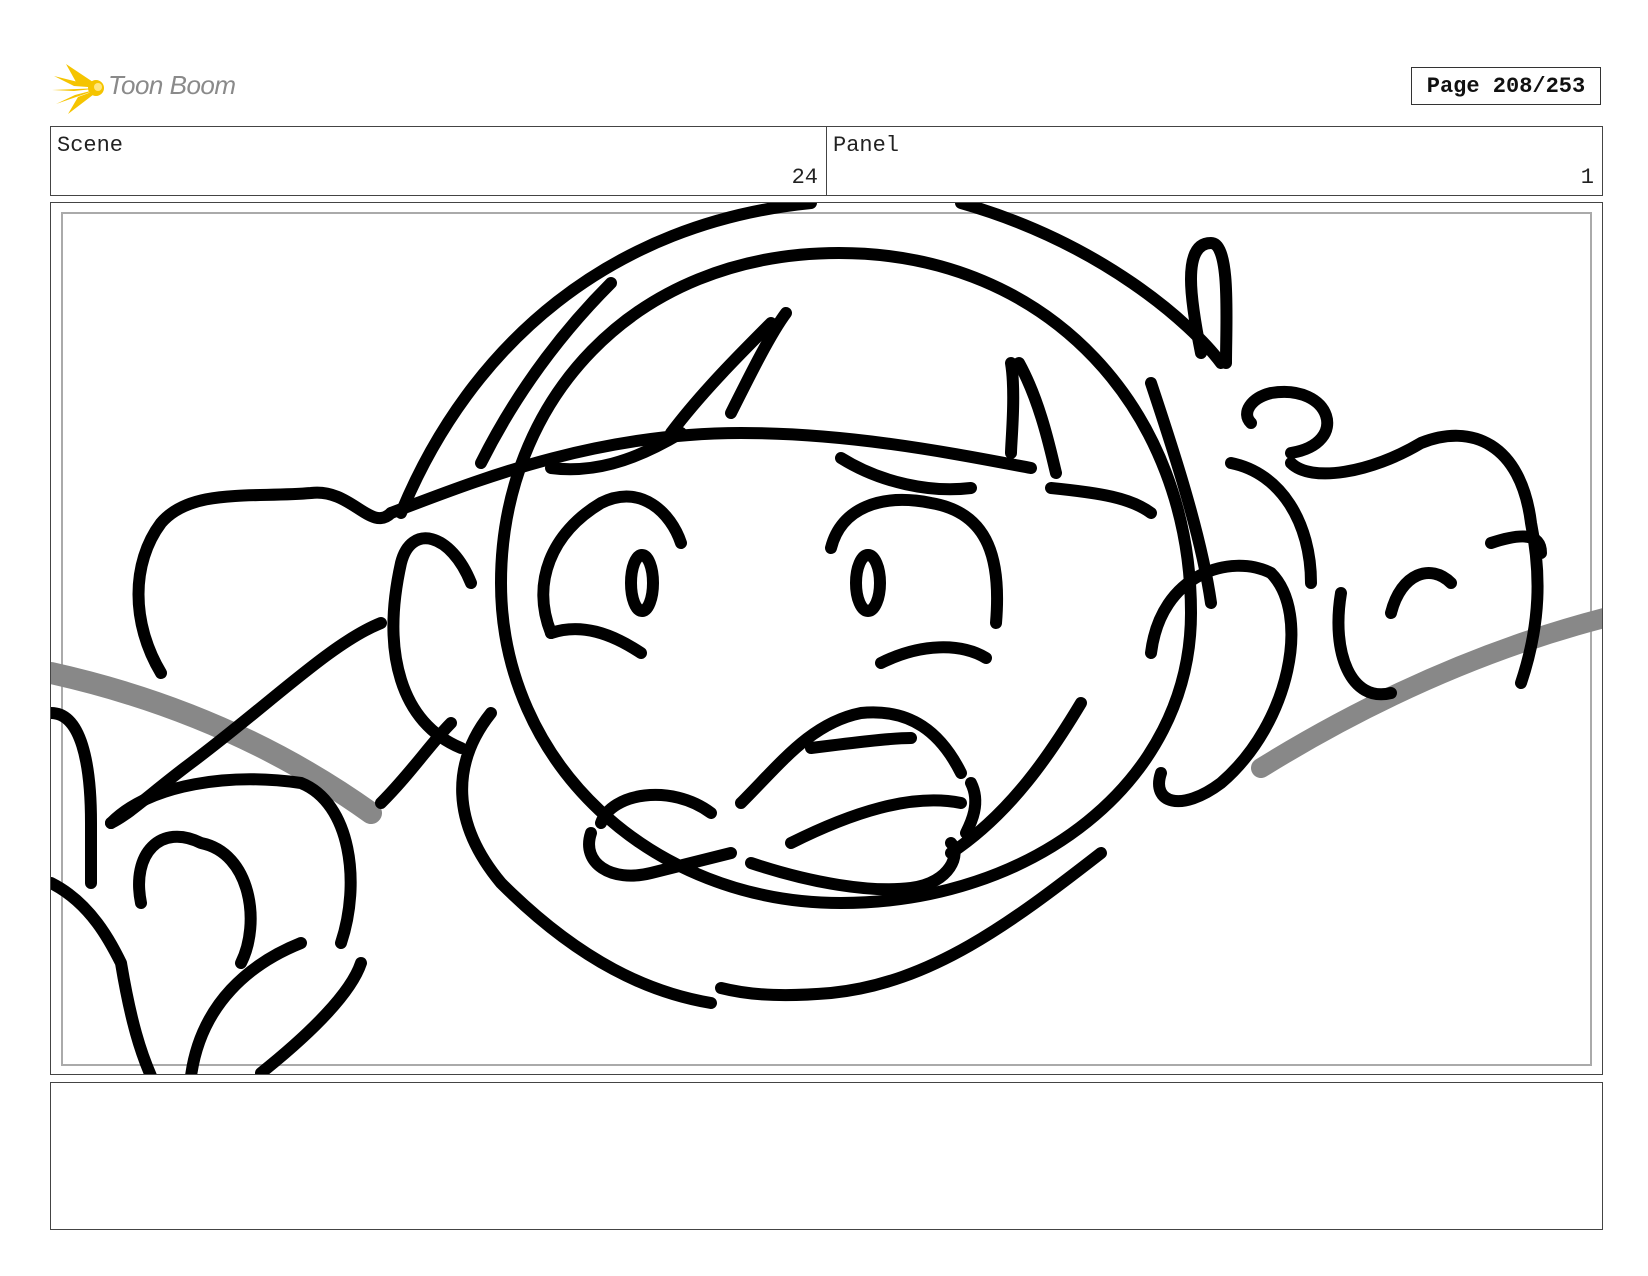 The height and width of the screenshot is (1276, 1648). I want to click on scene-label: Scene, so click(90, 145).